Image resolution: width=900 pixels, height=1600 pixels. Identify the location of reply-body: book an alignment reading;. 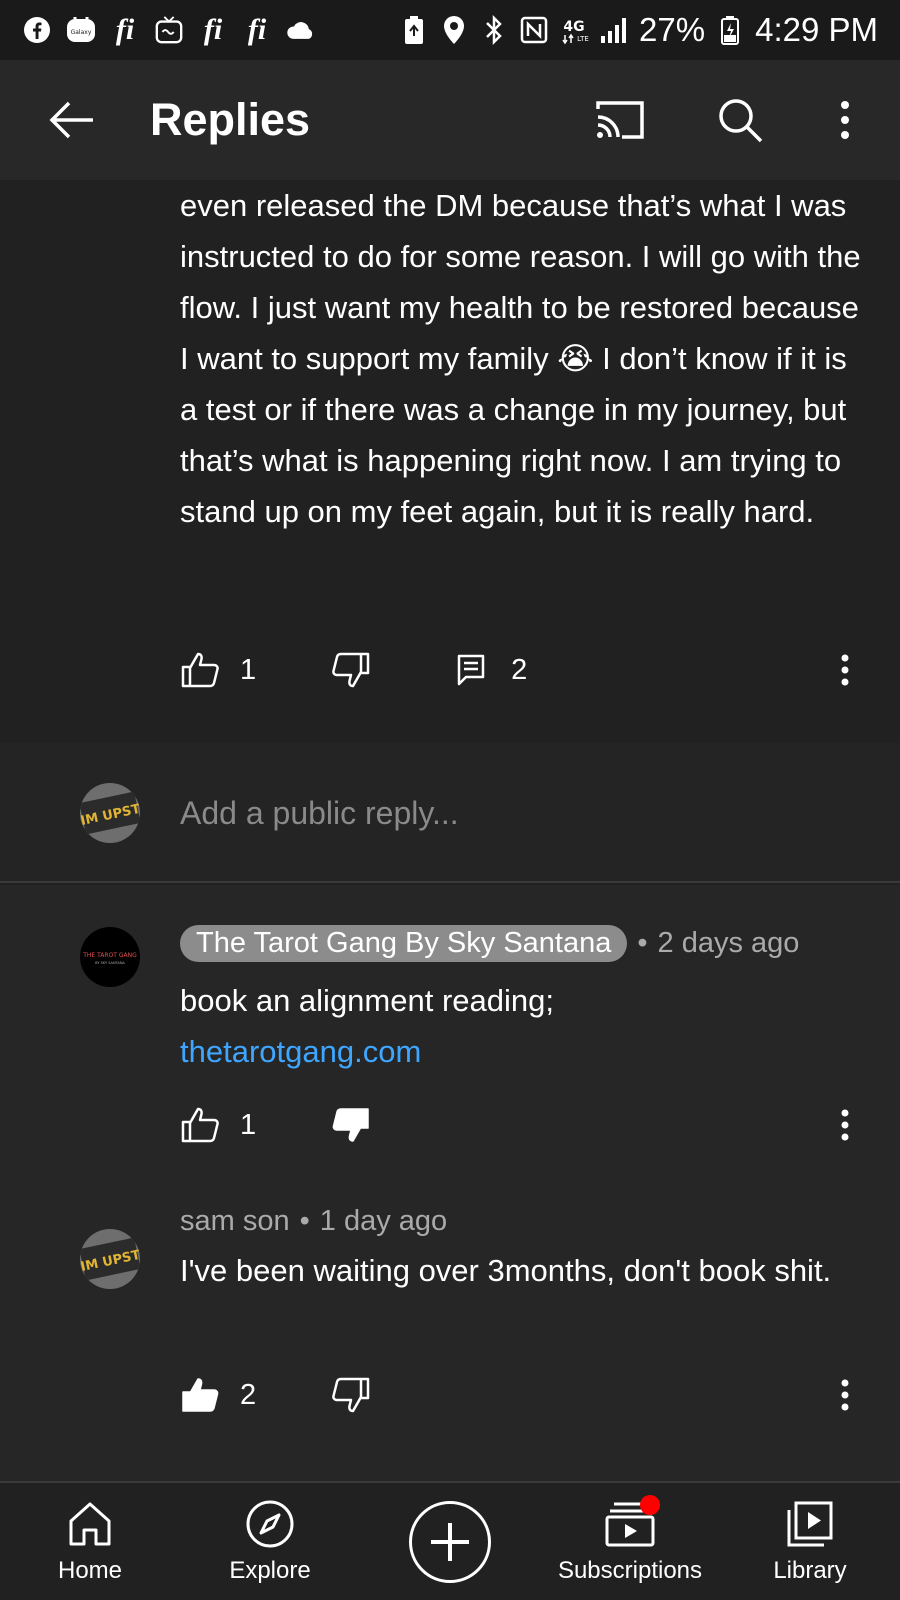
(367, 1000).